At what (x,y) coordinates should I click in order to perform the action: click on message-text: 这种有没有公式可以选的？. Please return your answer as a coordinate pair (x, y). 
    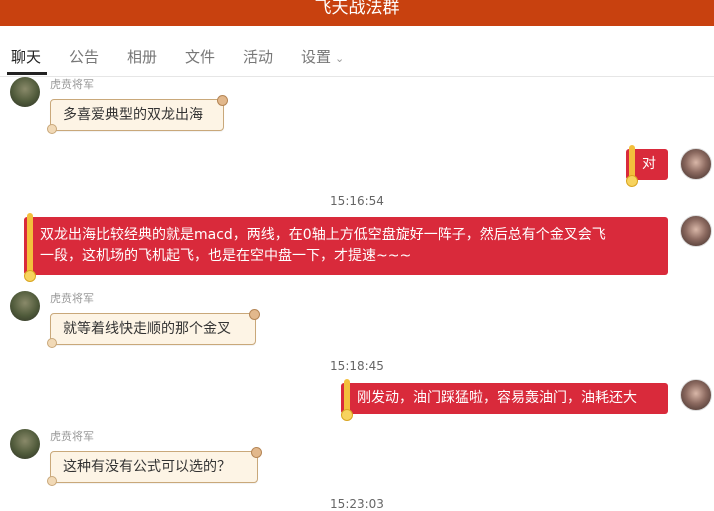
    Looking at the image, I should click on (147, 467).